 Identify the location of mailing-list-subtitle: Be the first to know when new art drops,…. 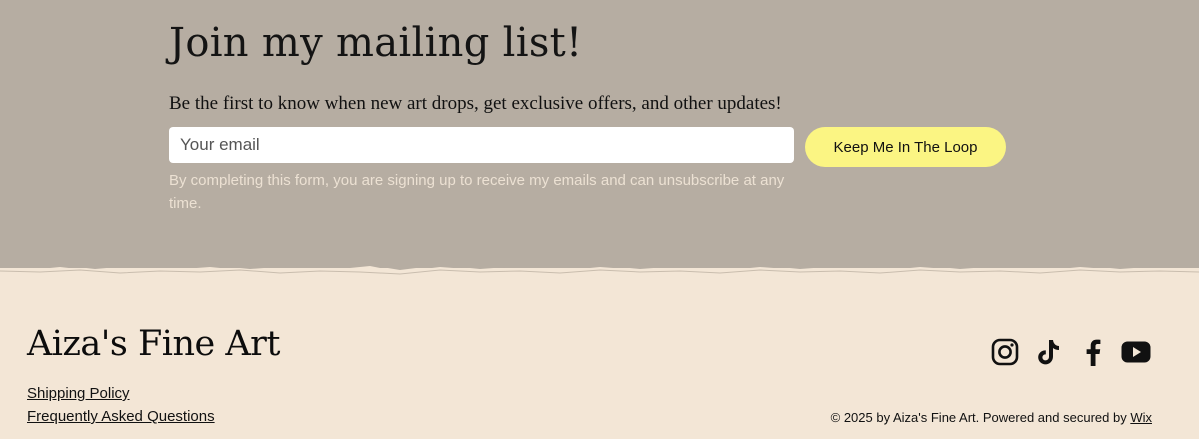
(475, 103).